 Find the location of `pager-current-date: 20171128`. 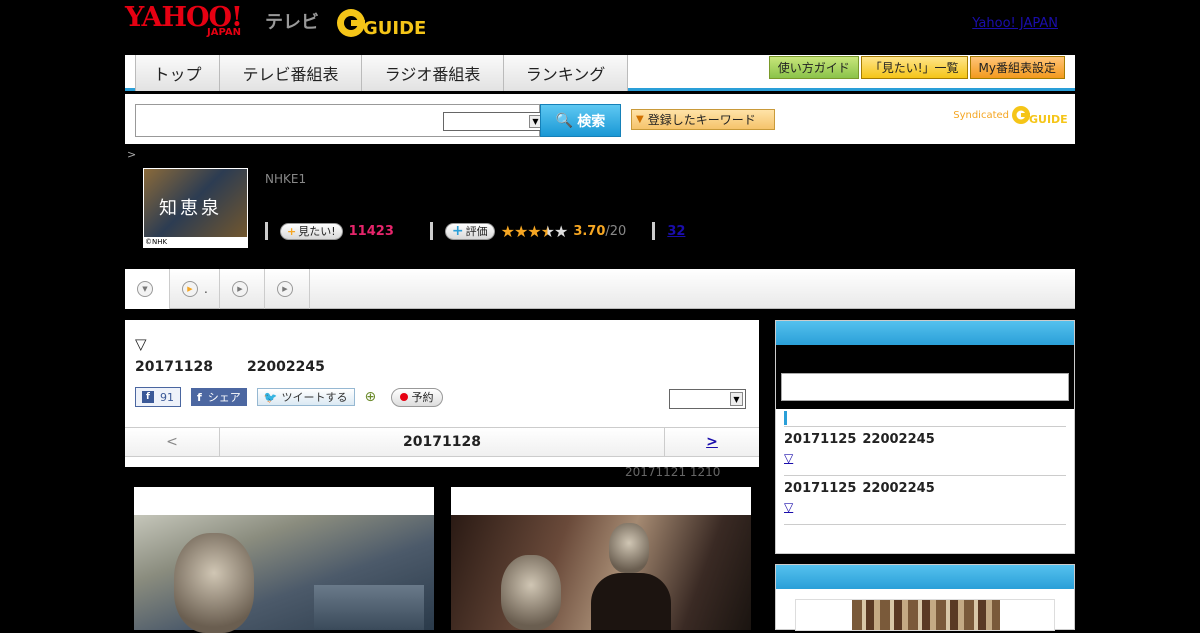

pager-current-date: 20171128 is located at coordinates (442, 442).